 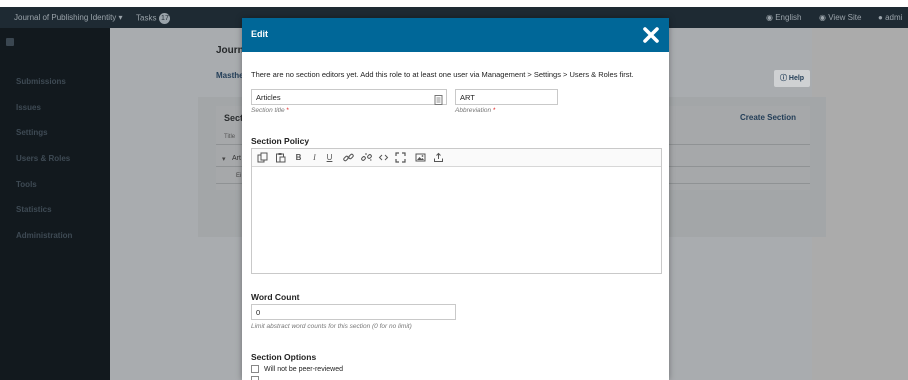 What do you see at coordinates (845, 17) in the screenshot?
I see `view-site-label: View Site` at bounding box center [845, 17].